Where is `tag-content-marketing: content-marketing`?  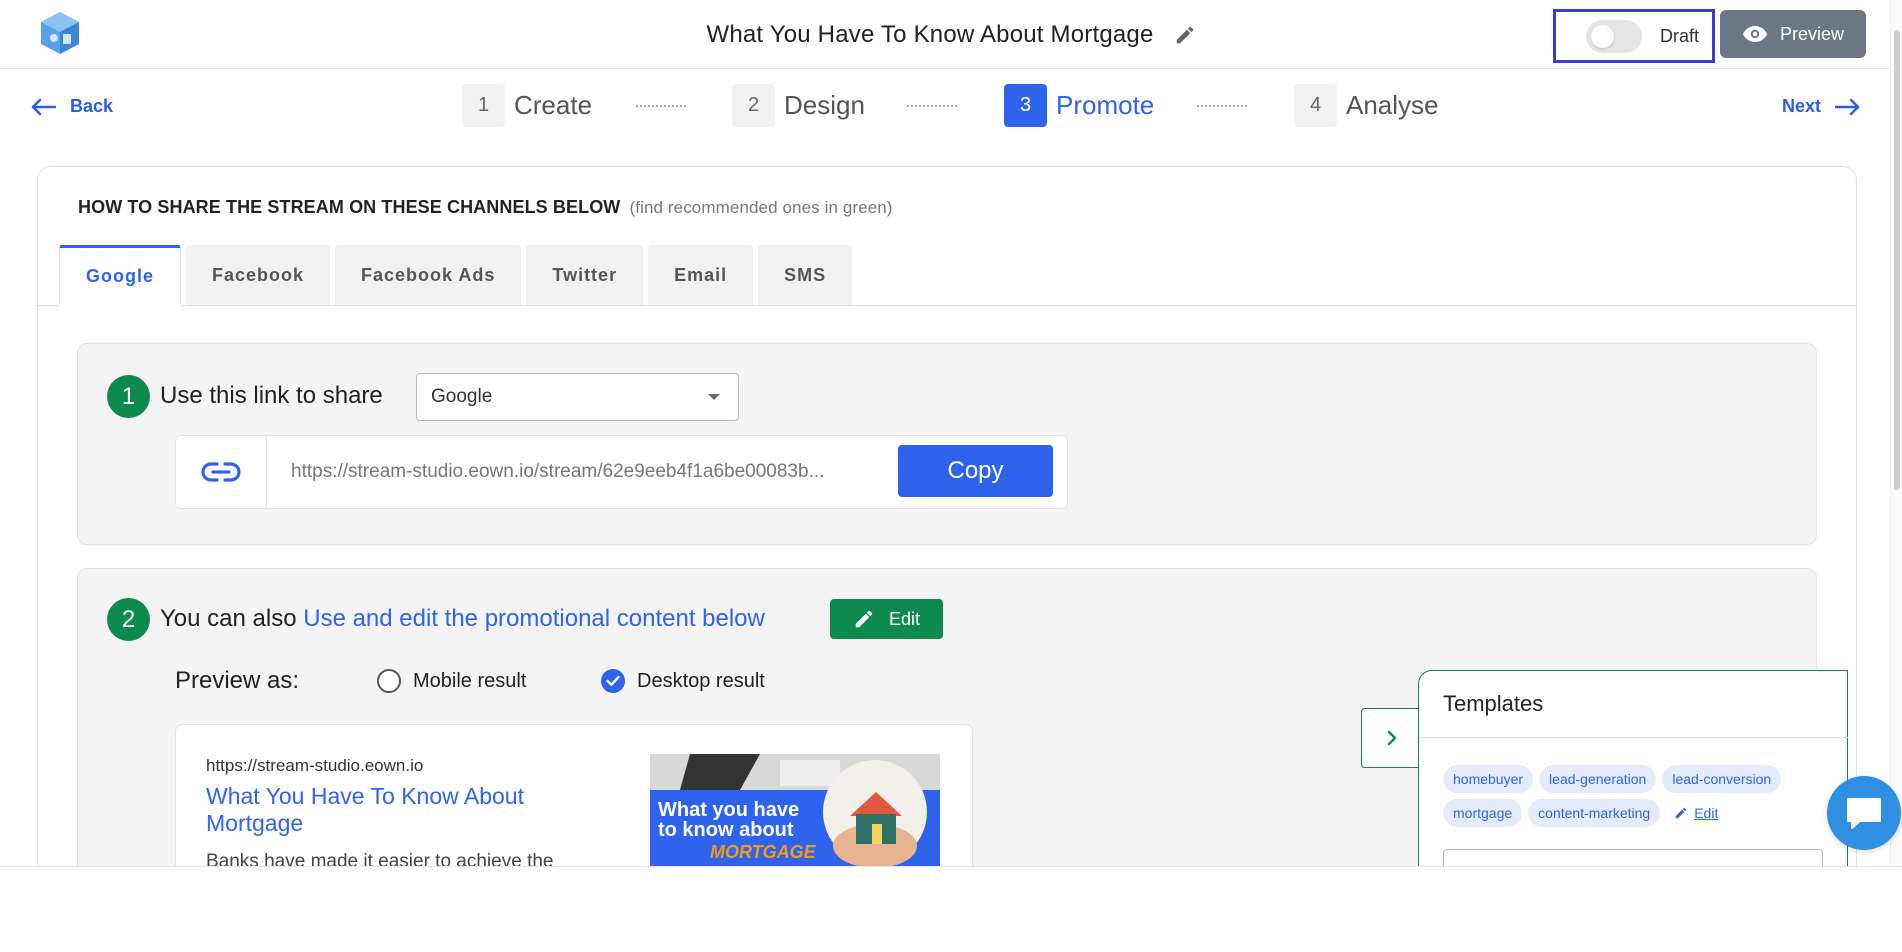 tag-content-marketing: content-marketing is located at coordinates (1594, 813).